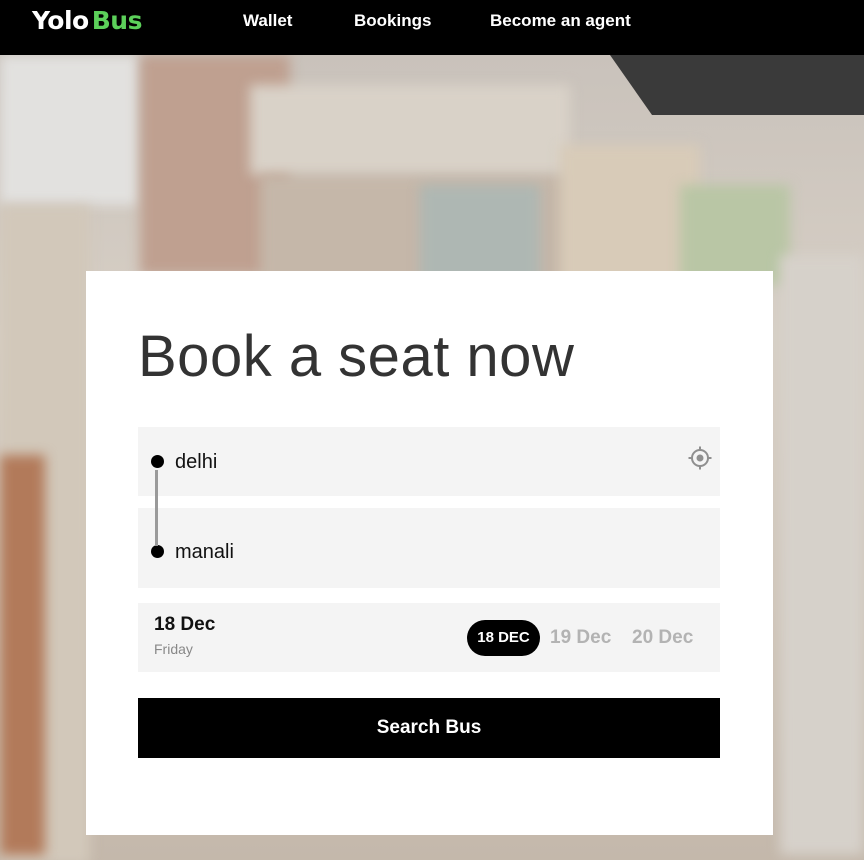 The width and height of the screenshot is (864, 860). What do you see at coordinates (156, 508) in the screenshot?
I see `route-connector-line` at bounding box center [156, 508].